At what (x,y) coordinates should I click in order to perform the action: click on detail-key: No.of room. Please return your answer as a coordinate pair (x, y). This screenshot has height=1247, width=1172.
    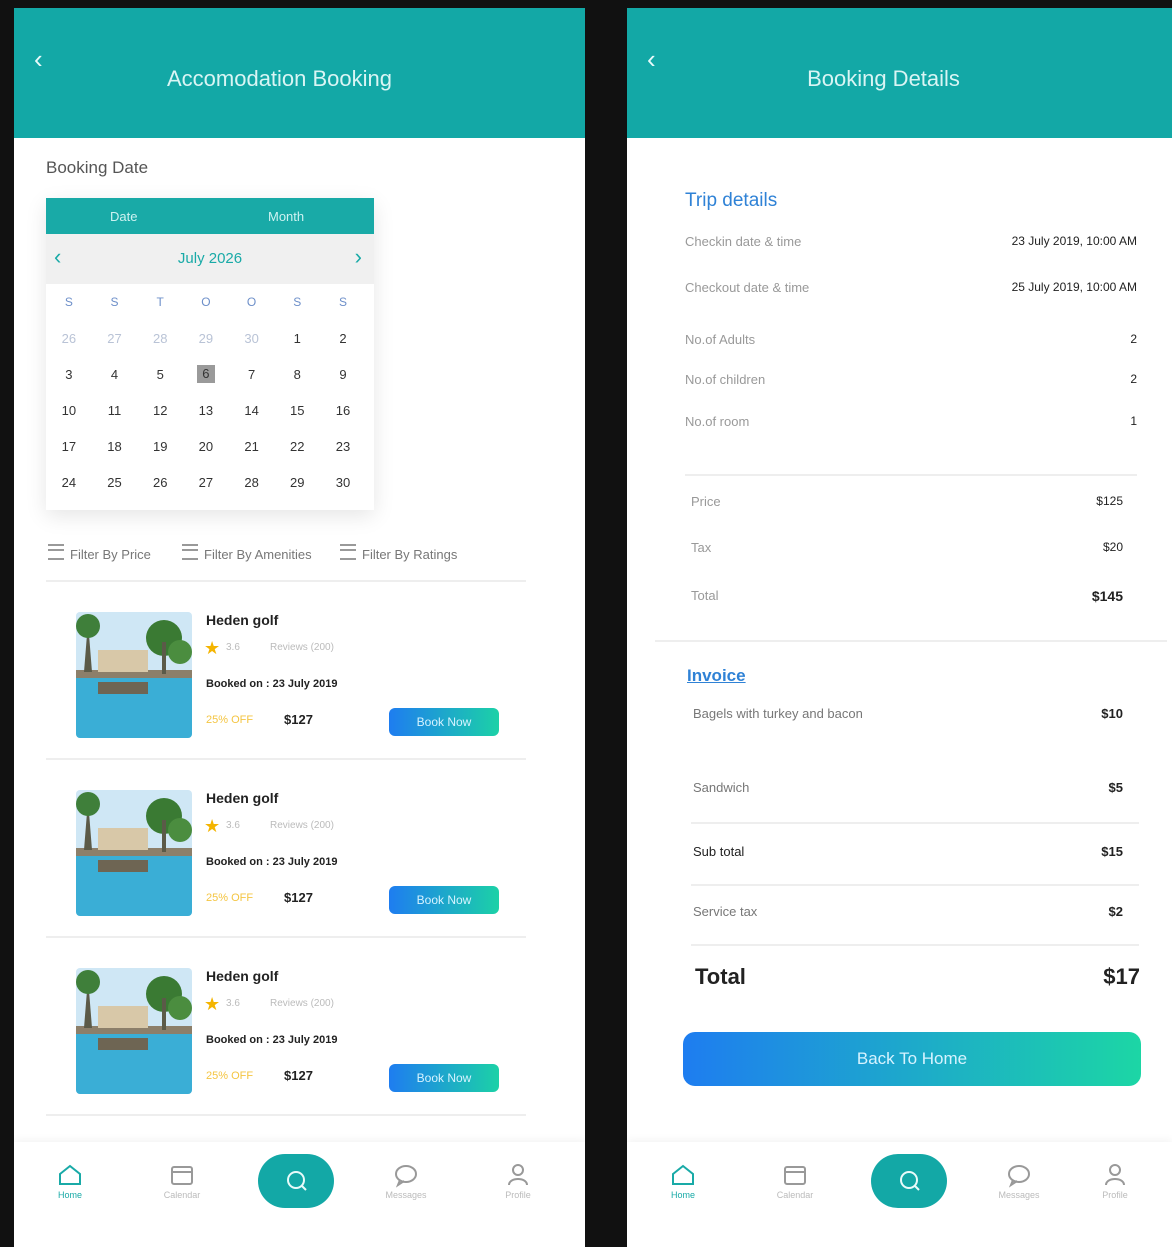
    Looking at the image, I should click on (717, 421).